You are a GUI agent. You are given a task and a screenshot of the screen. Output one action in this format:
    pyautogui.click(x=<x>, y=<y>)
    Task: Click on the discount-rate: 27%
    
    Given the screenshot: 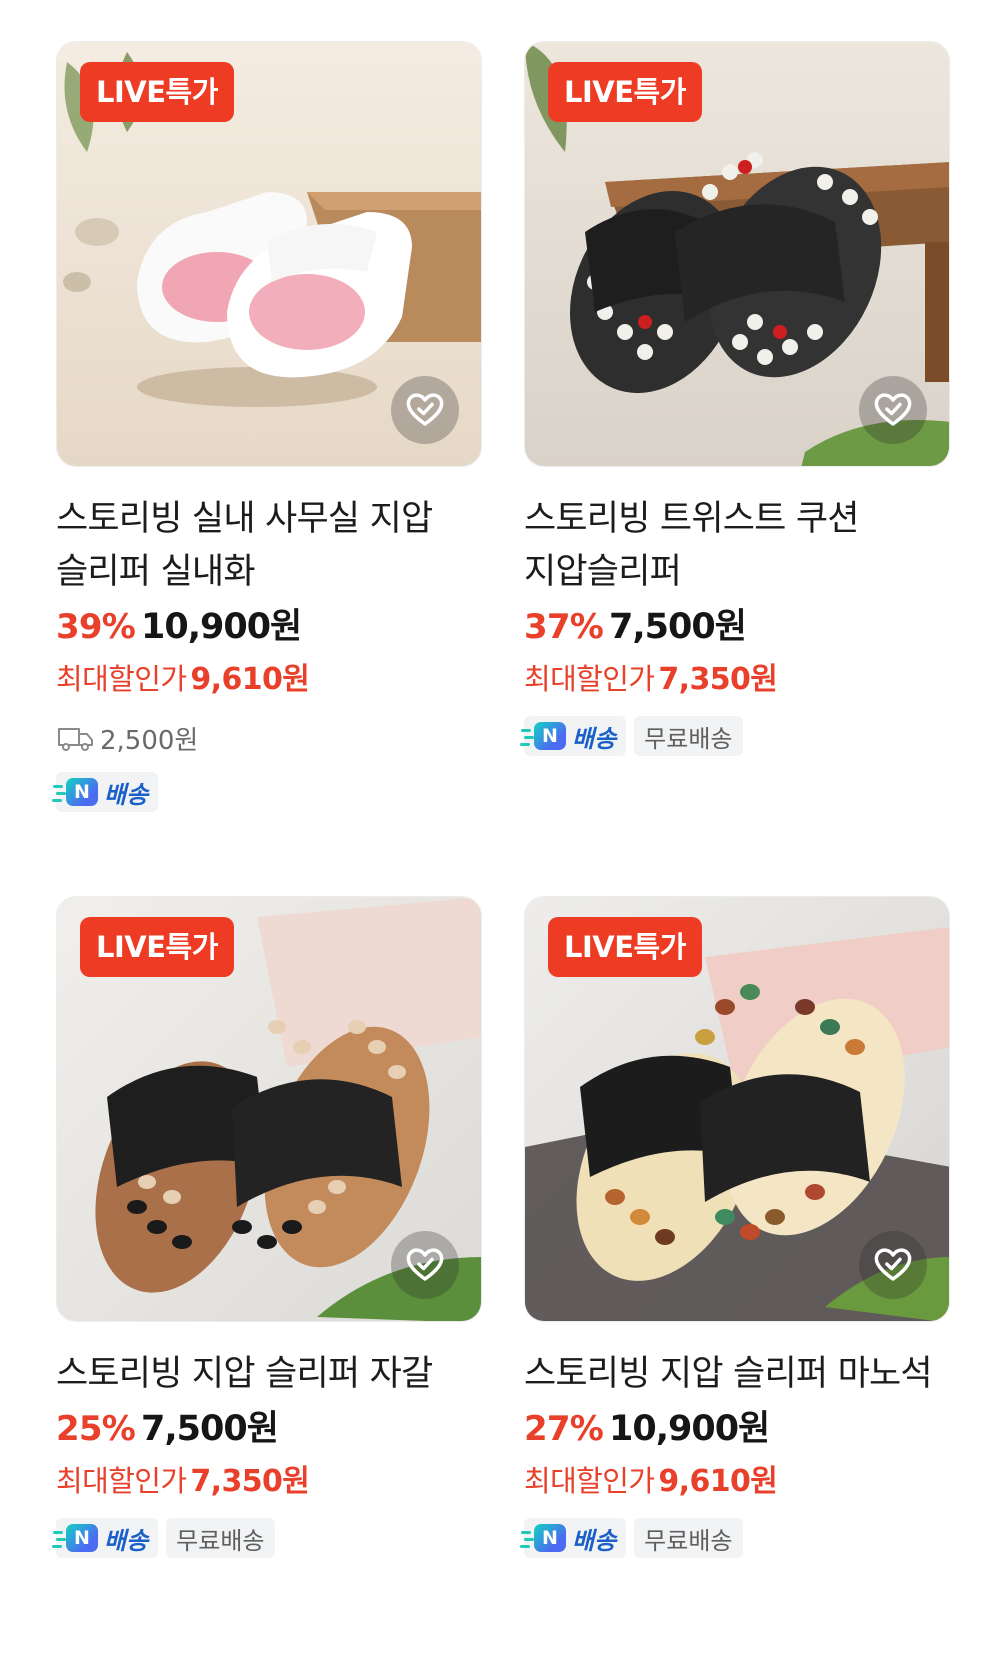 What is the action you would take?
    pyautogui.click(x=564, y=1429)
    